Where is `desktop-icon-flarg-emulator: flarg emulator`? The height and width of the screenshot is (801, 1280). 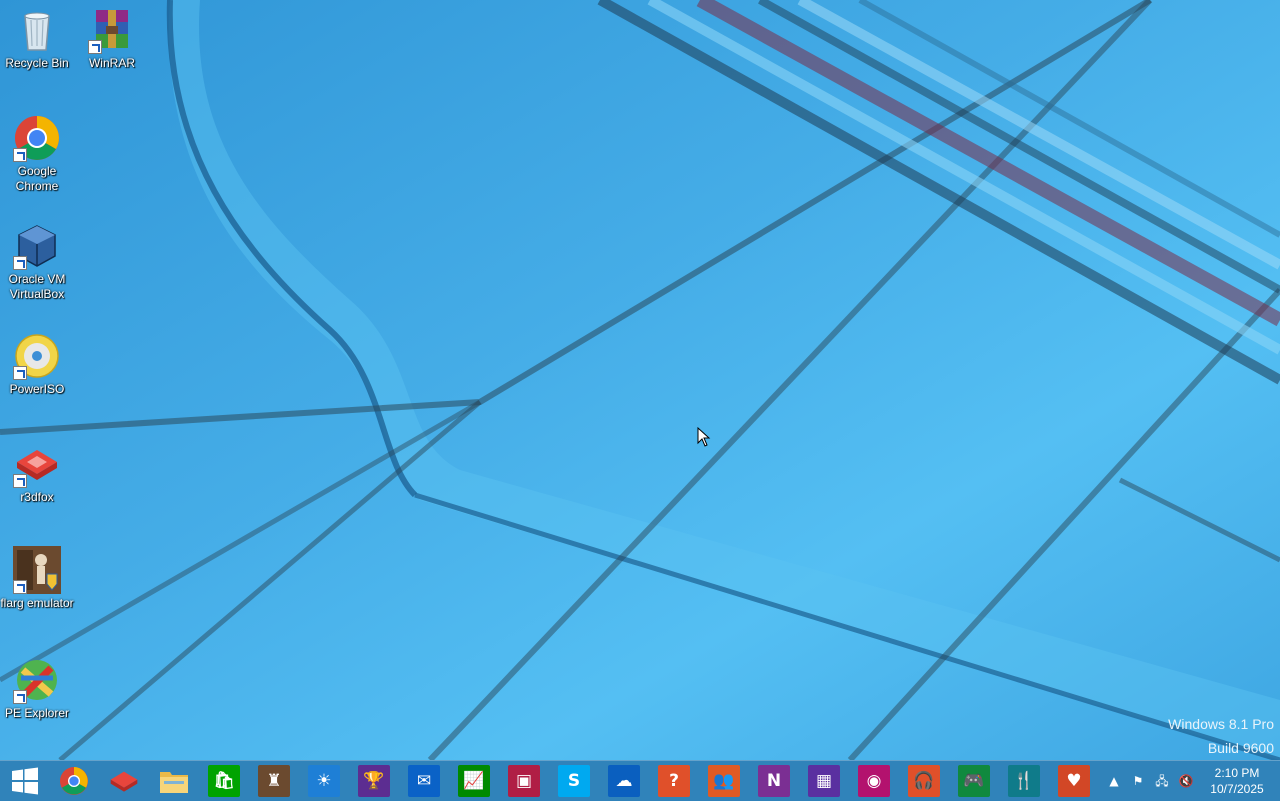 desktop-icon-flarg-emulator: flarg emulator is located at coordinates (37, 578).